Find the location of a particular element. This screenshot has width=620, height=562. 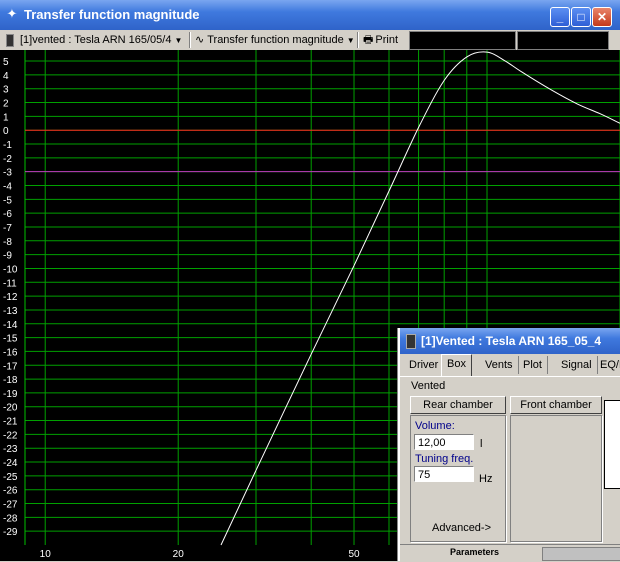

y-tick-label: -7 is located at coordinates (7, 228).